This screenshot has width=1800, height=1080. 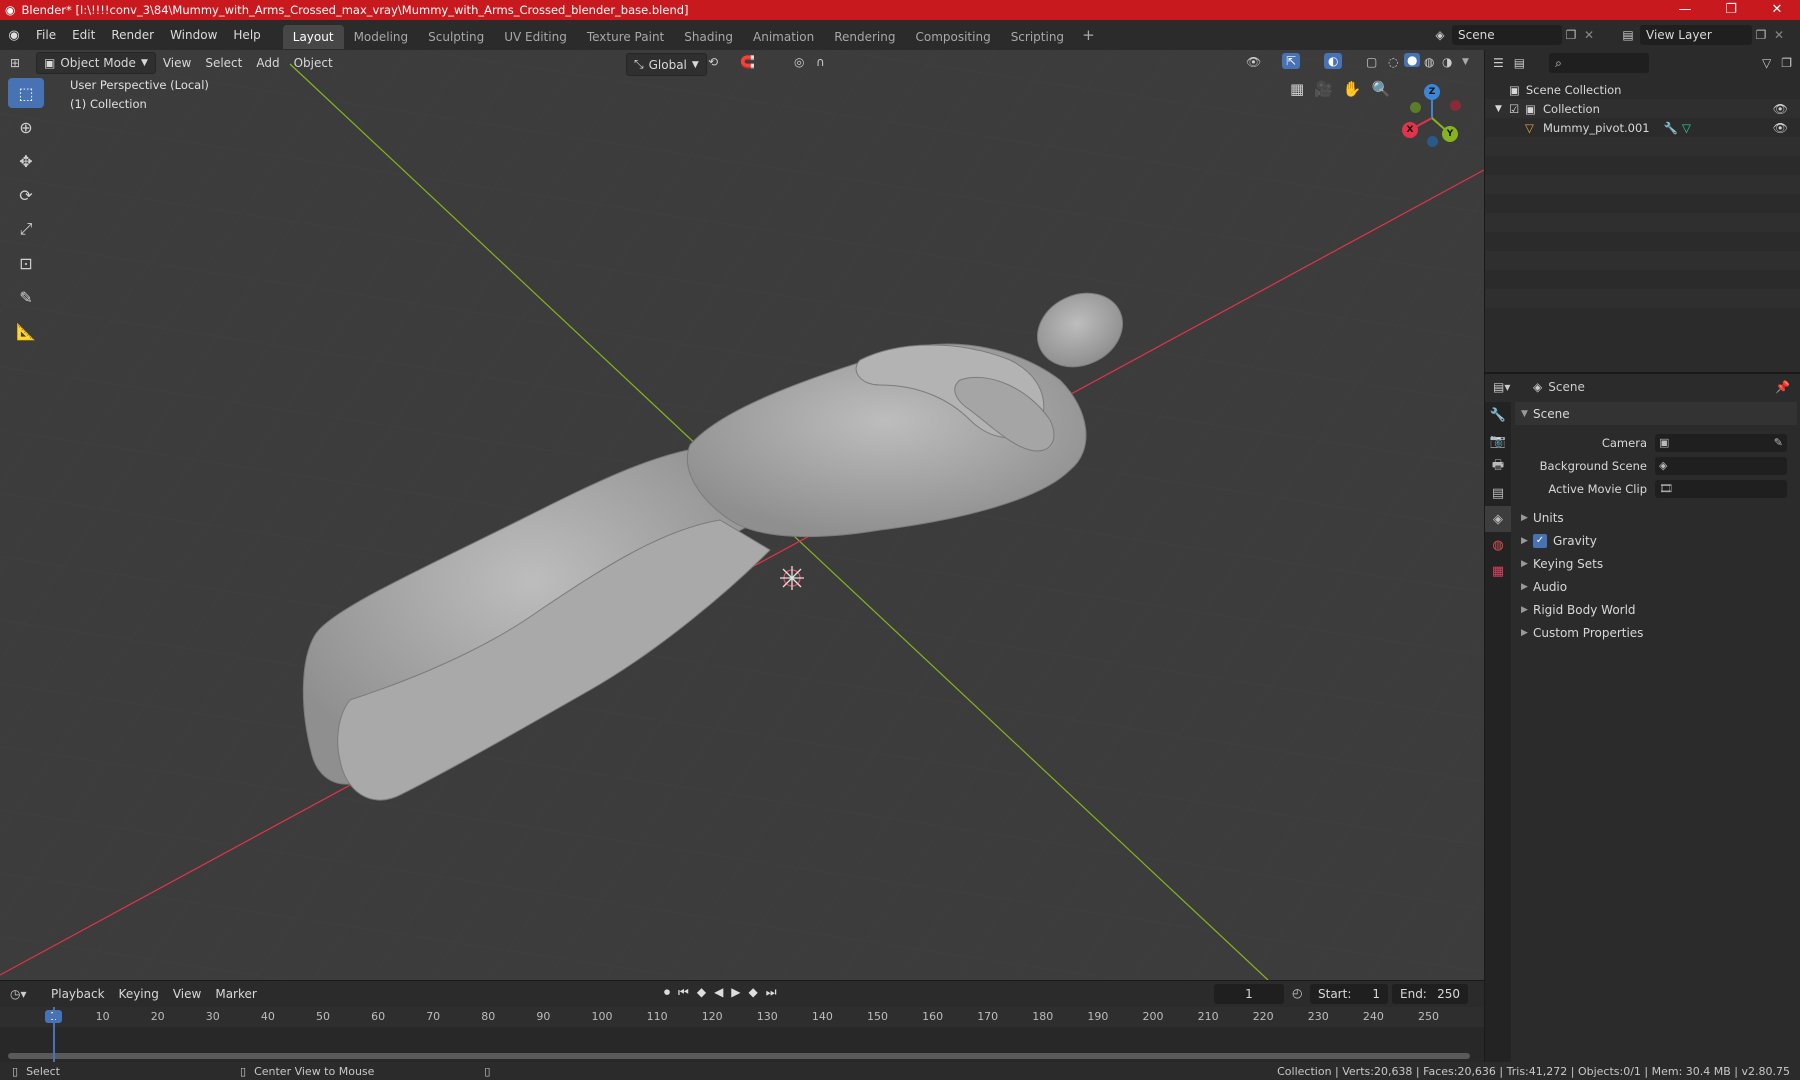 I want to click on end-frame-field: End: 250, so click(x=1430, y=994).